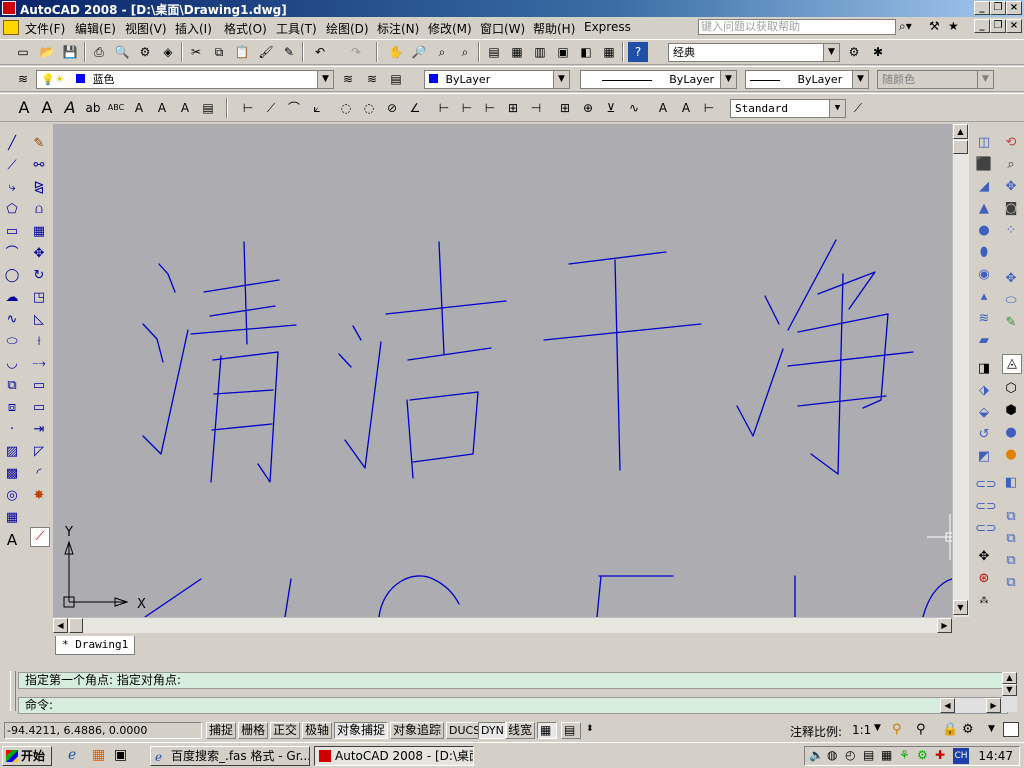 This screenshot has height=768, width=1024. Describe the element at coordinates (586, 52) in the screenshot. I see `markup-icon: ◧` at that location.